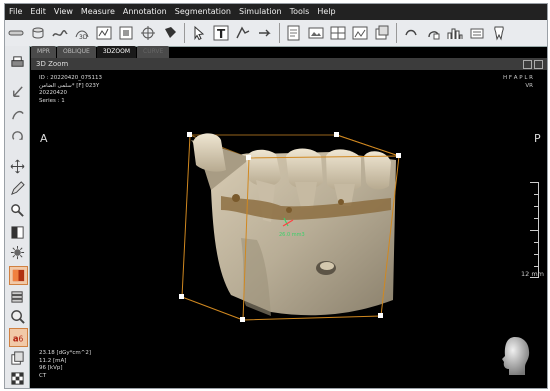 The image size is (550, 391). Describe the element at coordinates (199, 33) in the screenshot. I see `cursor-icon` at that location.